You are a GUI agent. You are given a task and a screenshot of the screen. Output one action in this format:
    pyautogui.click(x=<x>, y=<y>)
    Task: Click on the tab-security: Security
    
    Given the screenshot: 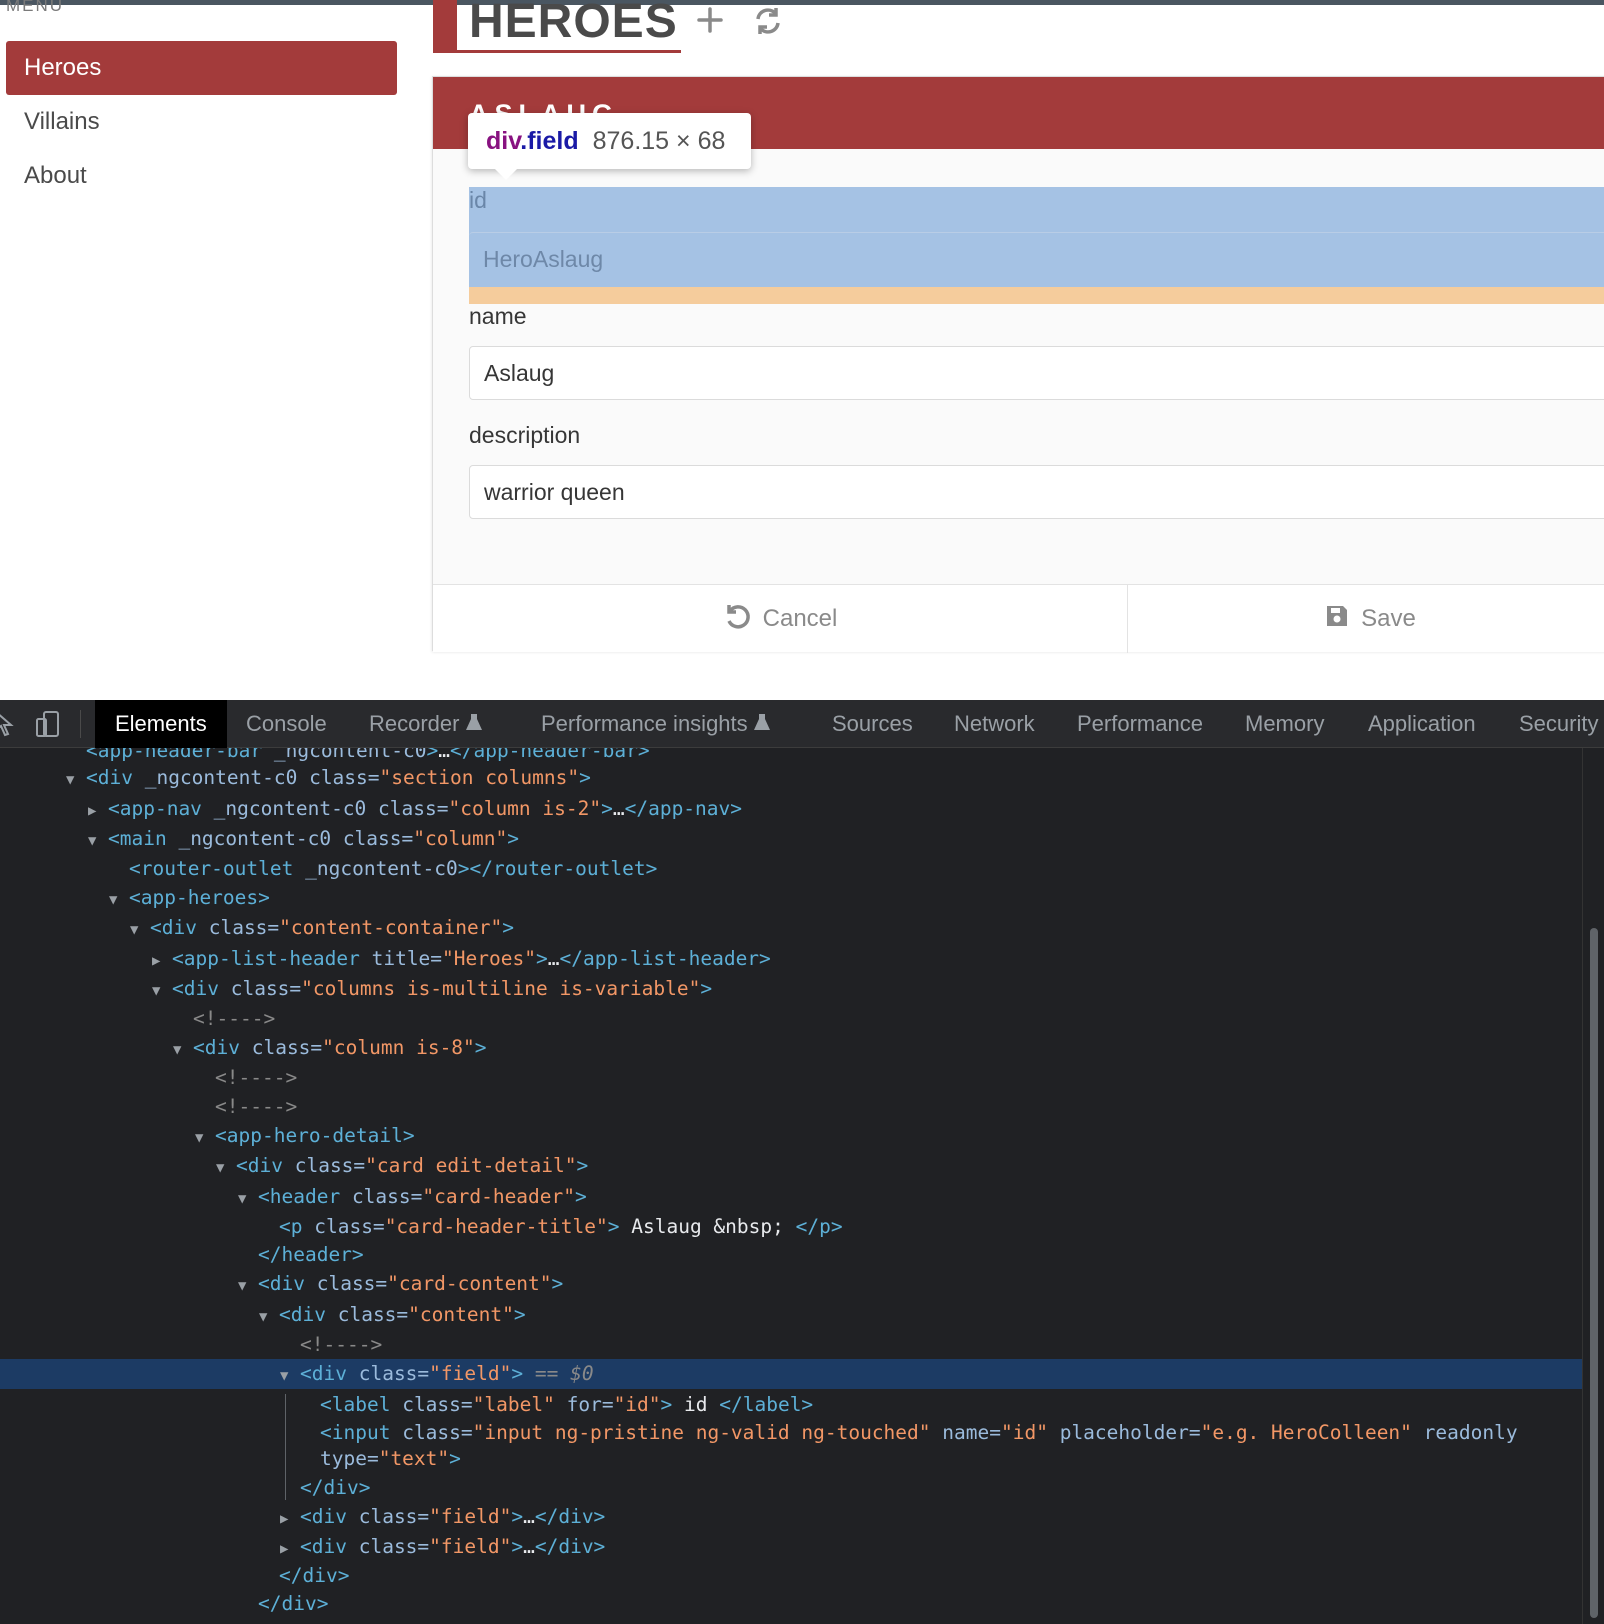 What is the action you would take?
    pyautogui.click(x=1551, y=724)
    